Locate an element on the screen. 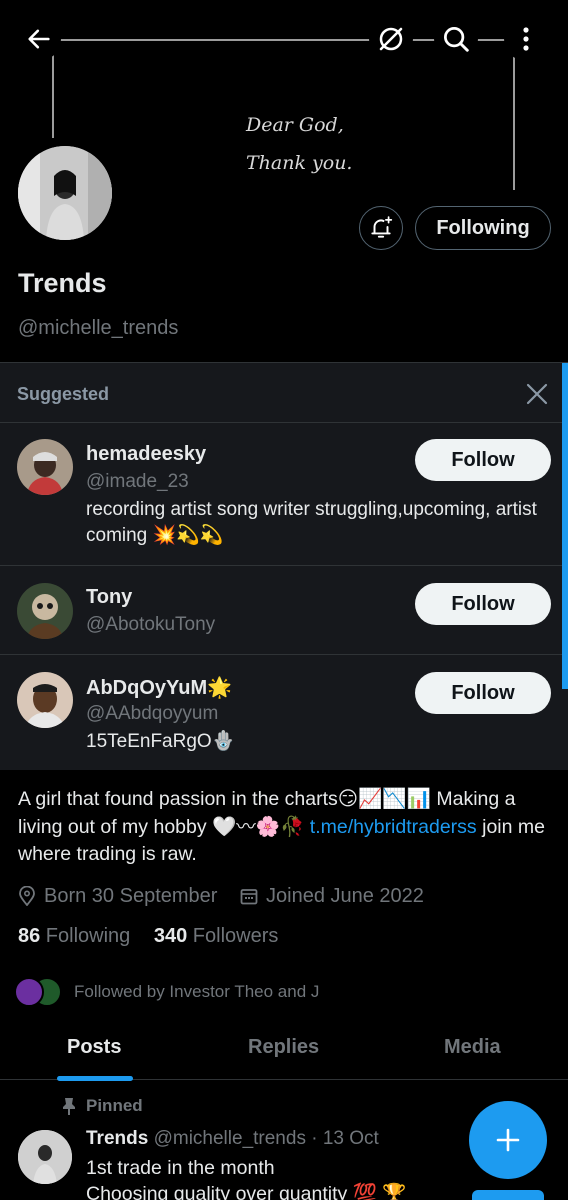  close-suggested-button is located at coordinates (537, 394).